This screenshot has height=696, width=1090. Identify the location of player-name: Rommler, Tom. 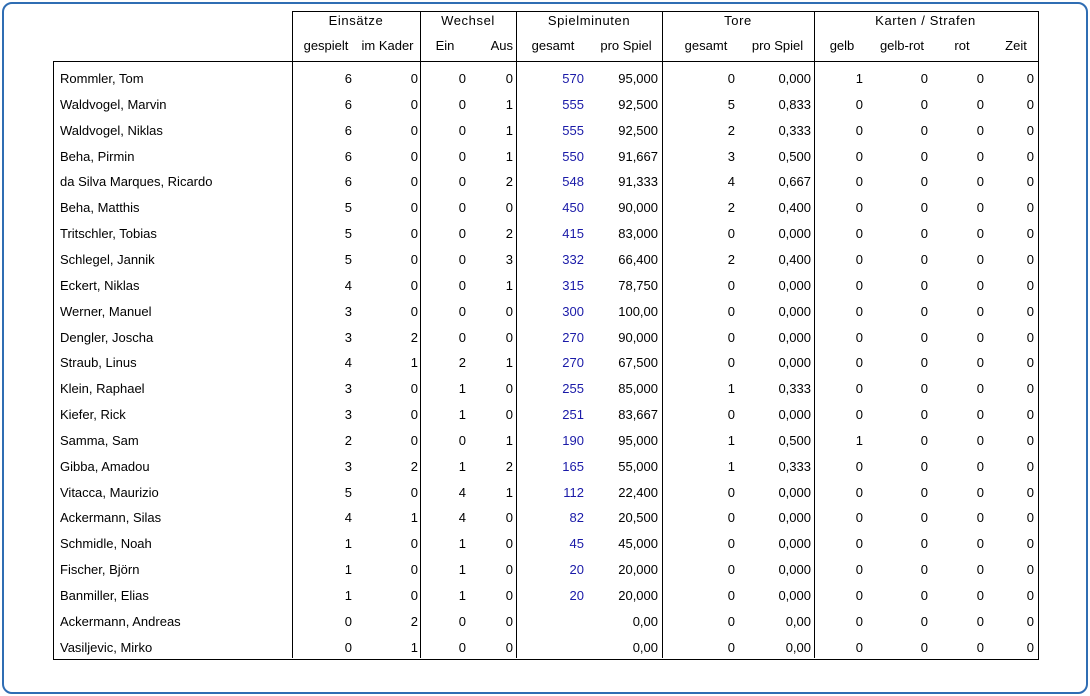
(102, 78).